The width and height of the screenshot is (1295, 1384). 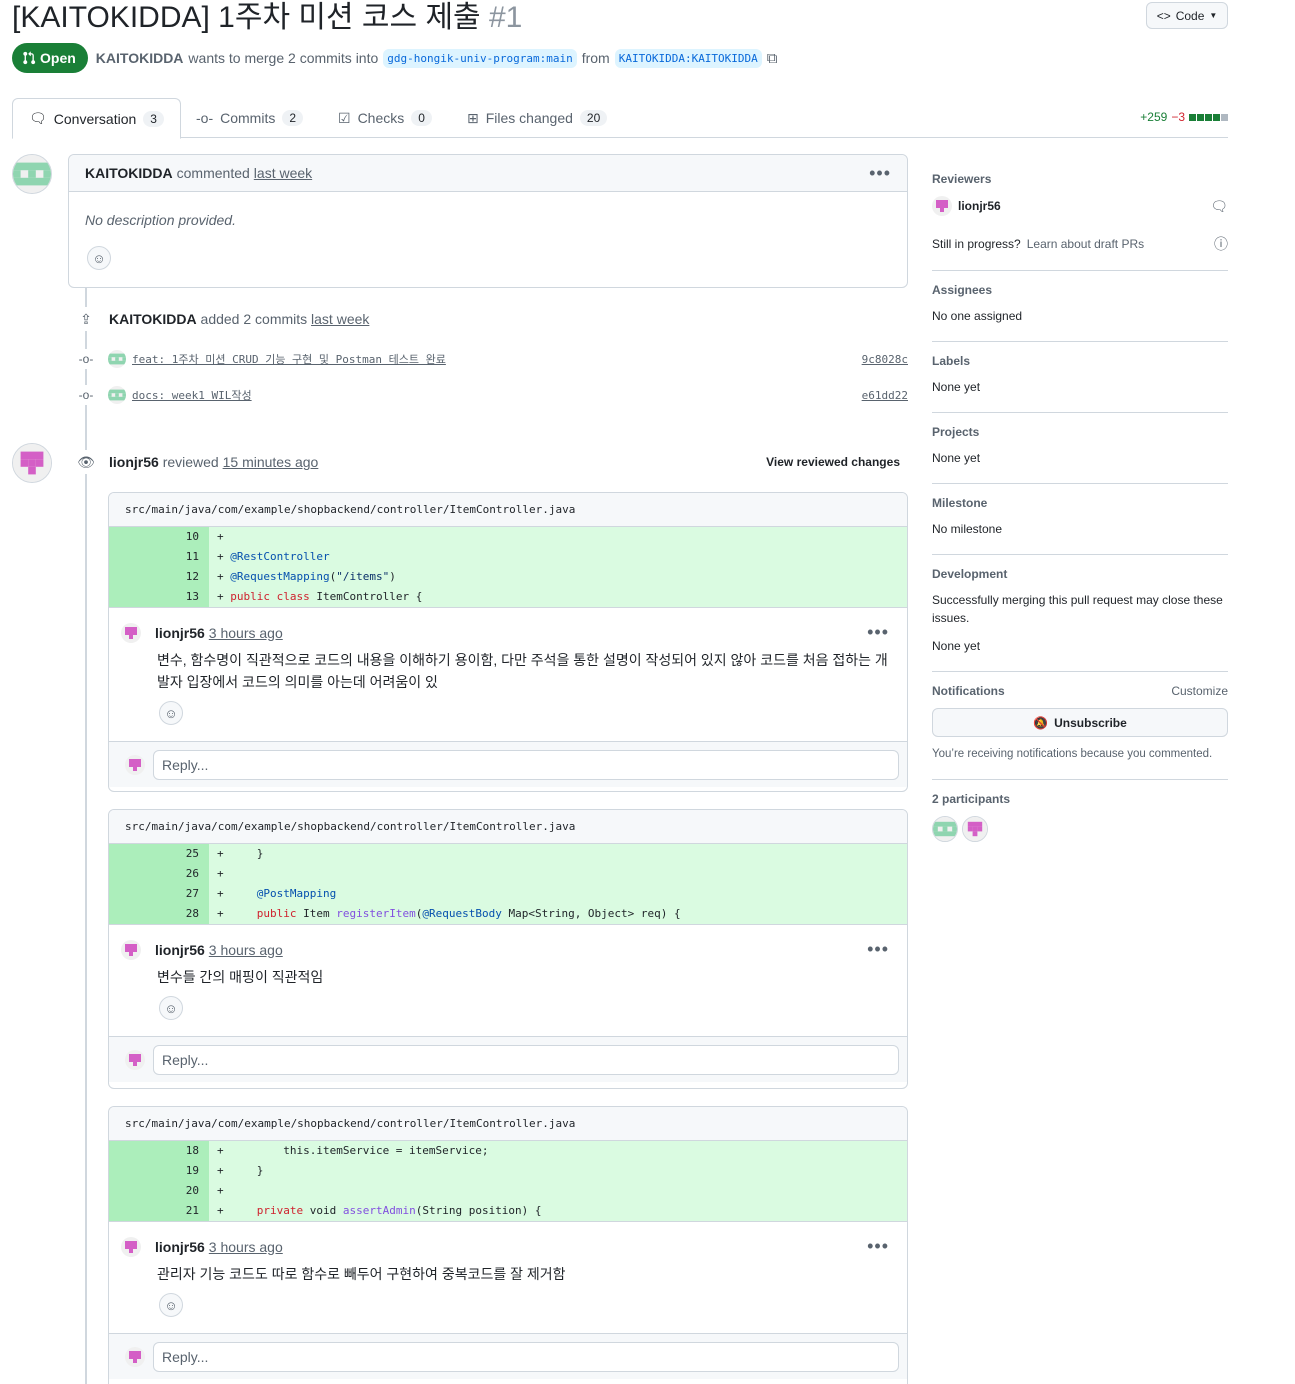 What do you see at coordinates (558, 537) in the screenshot?
I see `code-line: +` at bounding box center [558, 537].